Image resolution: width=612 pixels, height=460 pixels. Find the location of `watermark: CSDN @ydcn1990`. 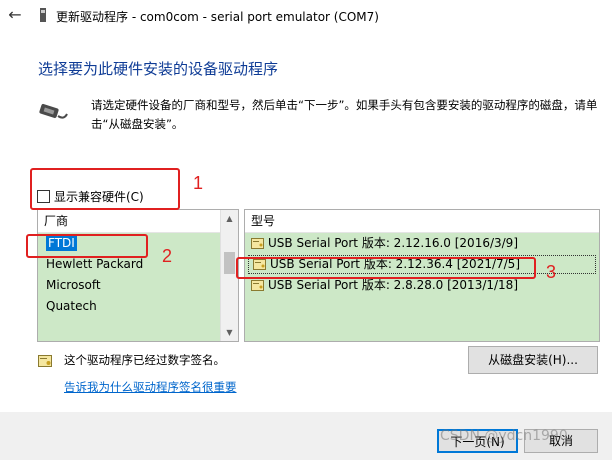

watermark: CSDN @ydcn1990 is located at coordinates (504, 436).